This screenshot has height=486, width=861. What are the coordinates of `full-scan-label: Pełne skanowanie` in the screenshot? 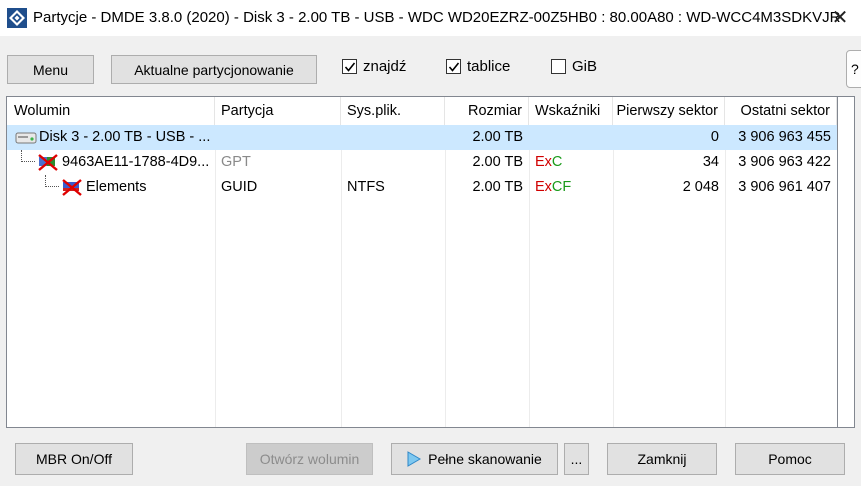 It's located at (485, 459).